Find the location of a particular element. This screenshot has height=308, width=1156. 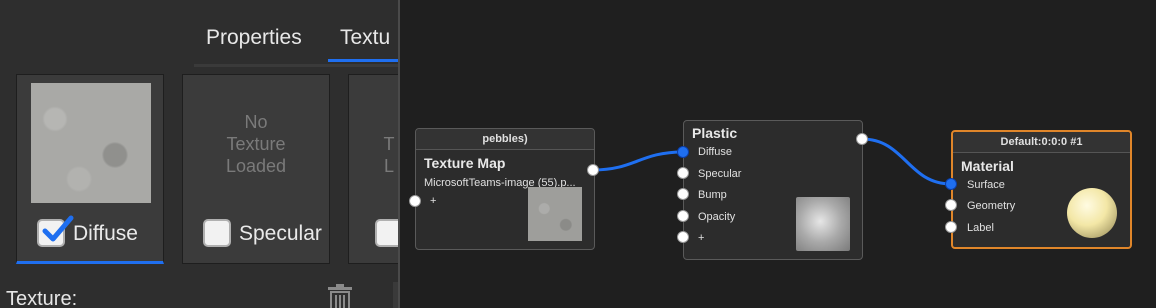

texture-add-input-port is located at coordinates (415, 201).